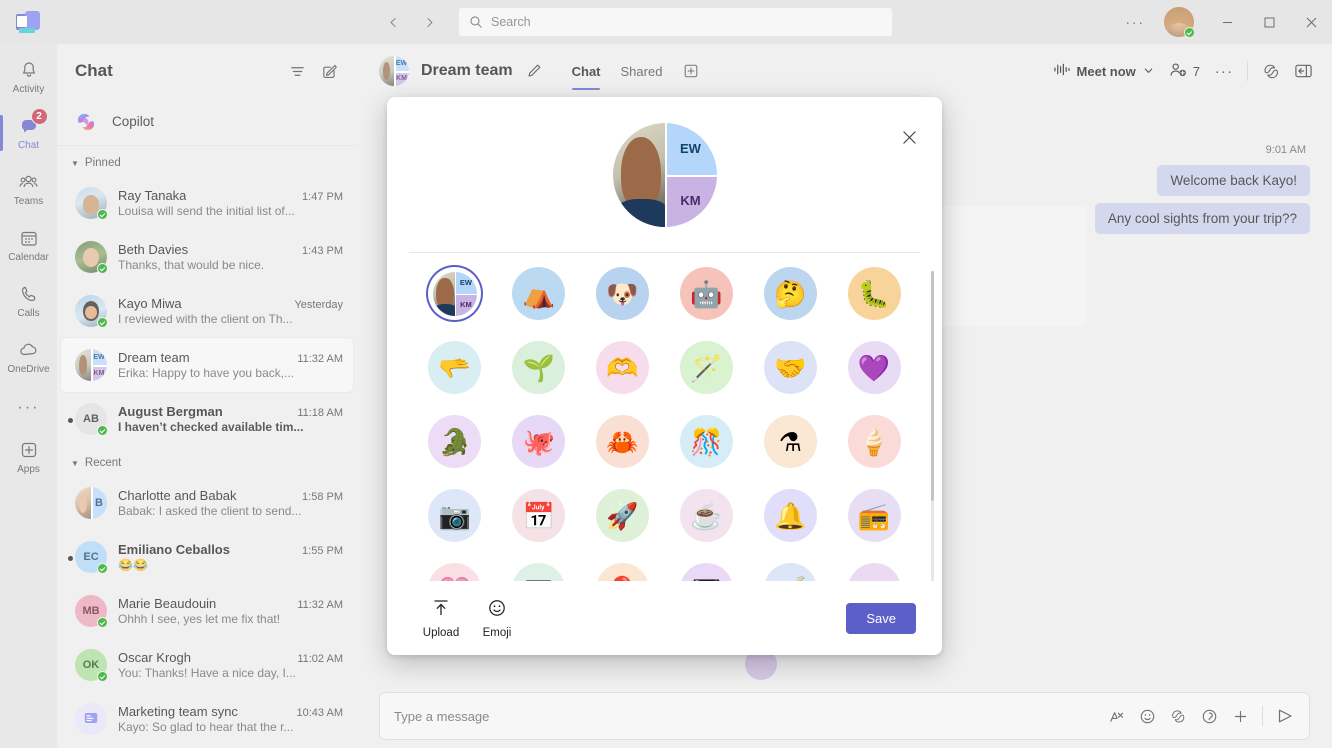  Describe the element at coordinates (441, 632) in the screenshot. I see `upload-label: Upload` at that location.